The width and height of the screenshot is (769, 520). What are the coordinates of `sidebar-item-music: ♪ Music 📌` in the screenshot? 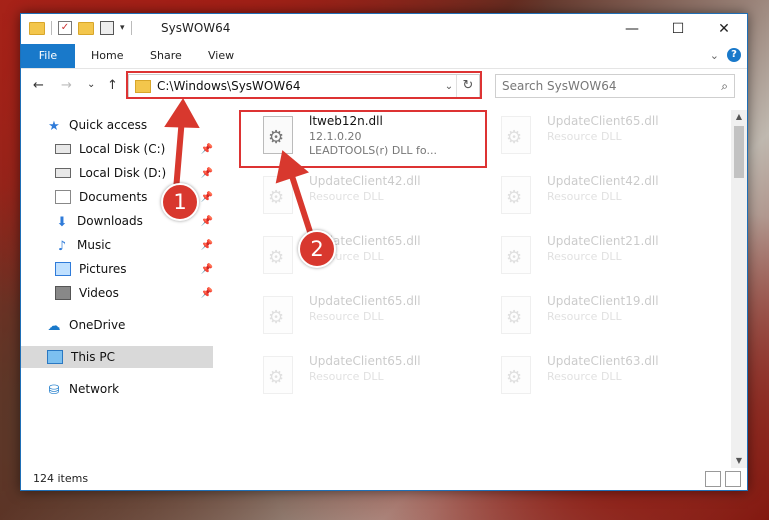 It's located at (134, 245).